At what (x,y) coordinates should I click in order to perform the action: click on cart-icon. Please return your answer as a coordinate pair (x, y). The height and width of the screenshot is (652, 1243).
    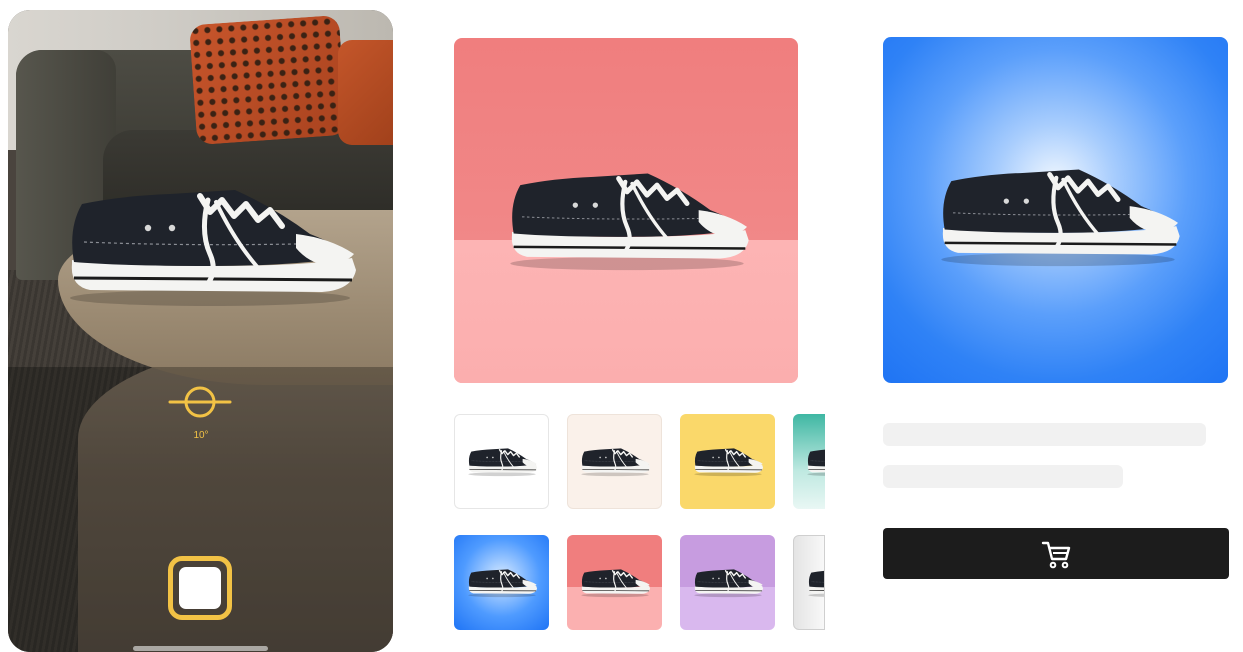
    Looking at the image, I should click on (1056, 554).